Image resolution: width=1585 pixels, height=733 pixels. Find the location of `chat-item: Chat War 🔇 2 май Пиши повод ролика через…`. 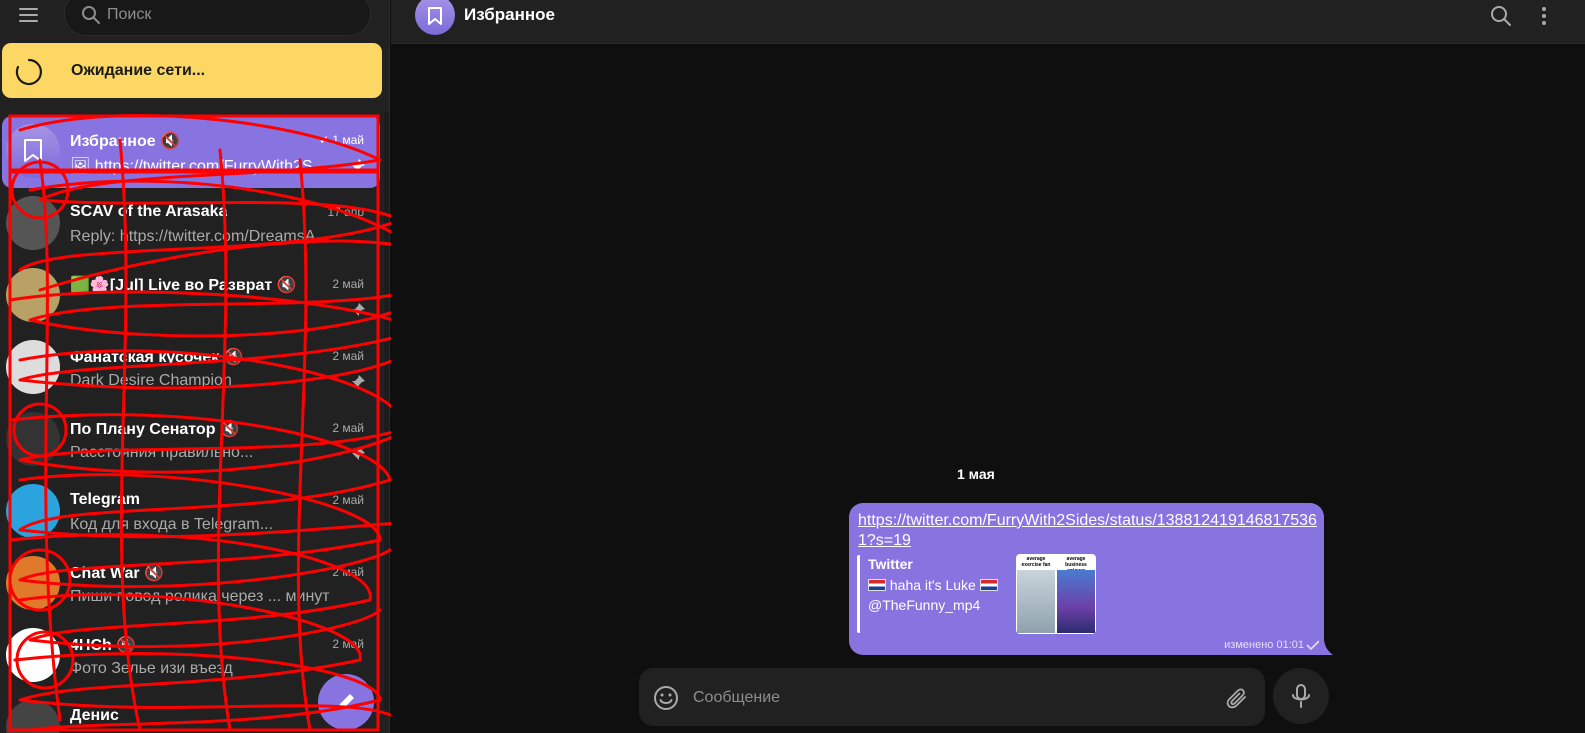

chat-item: Chat War 🔇 2 май Пиши повод ролика через… is located at coordinates (191, 584).